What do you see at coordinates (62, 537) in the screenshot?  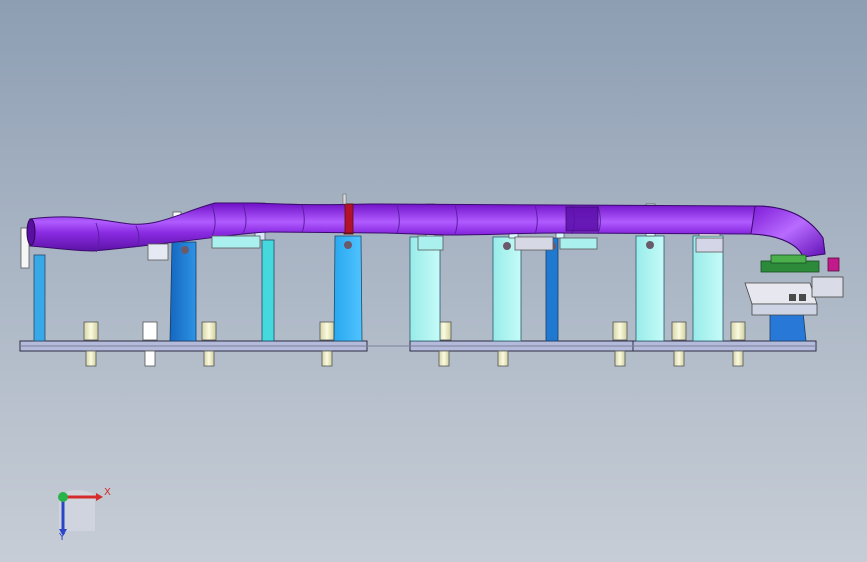 I see `triad-y-label: Y` at bounding box center [62, 537].